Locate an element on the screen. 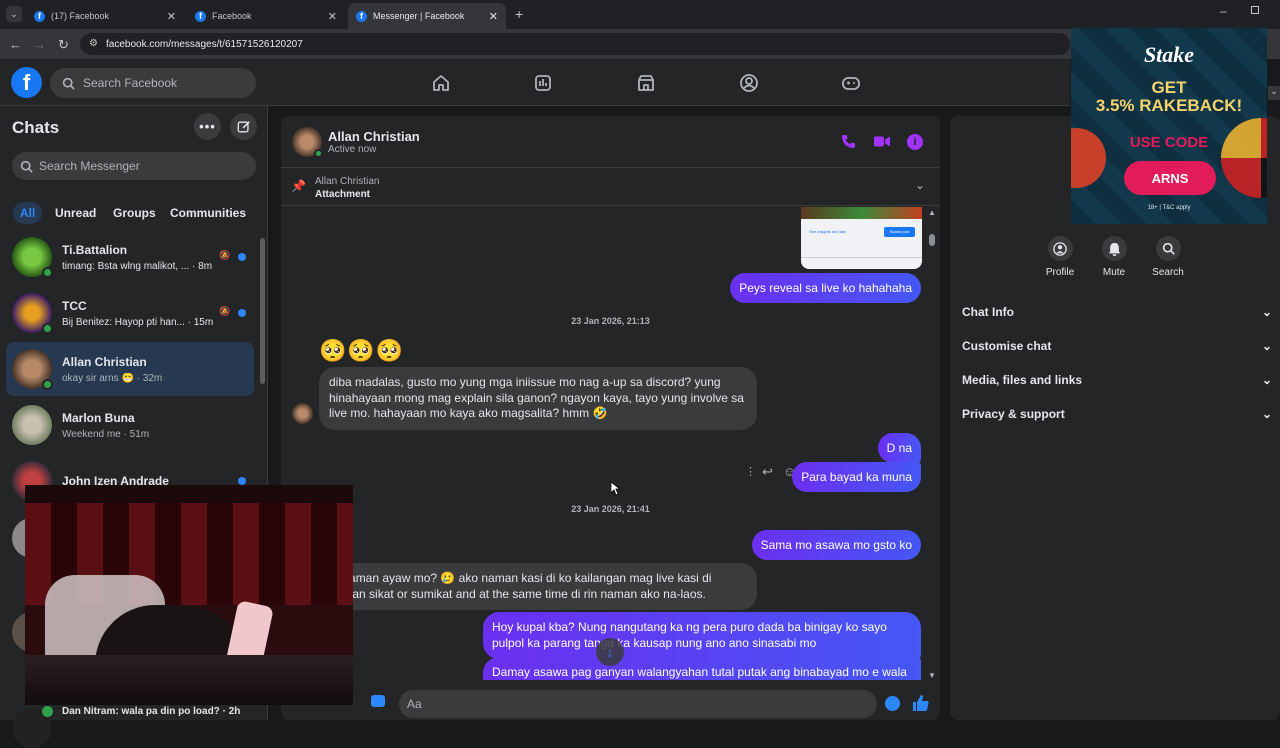 The width and height of the screenshot is (1280, 748). audio-call-icon is located at coordinates (848, 143).